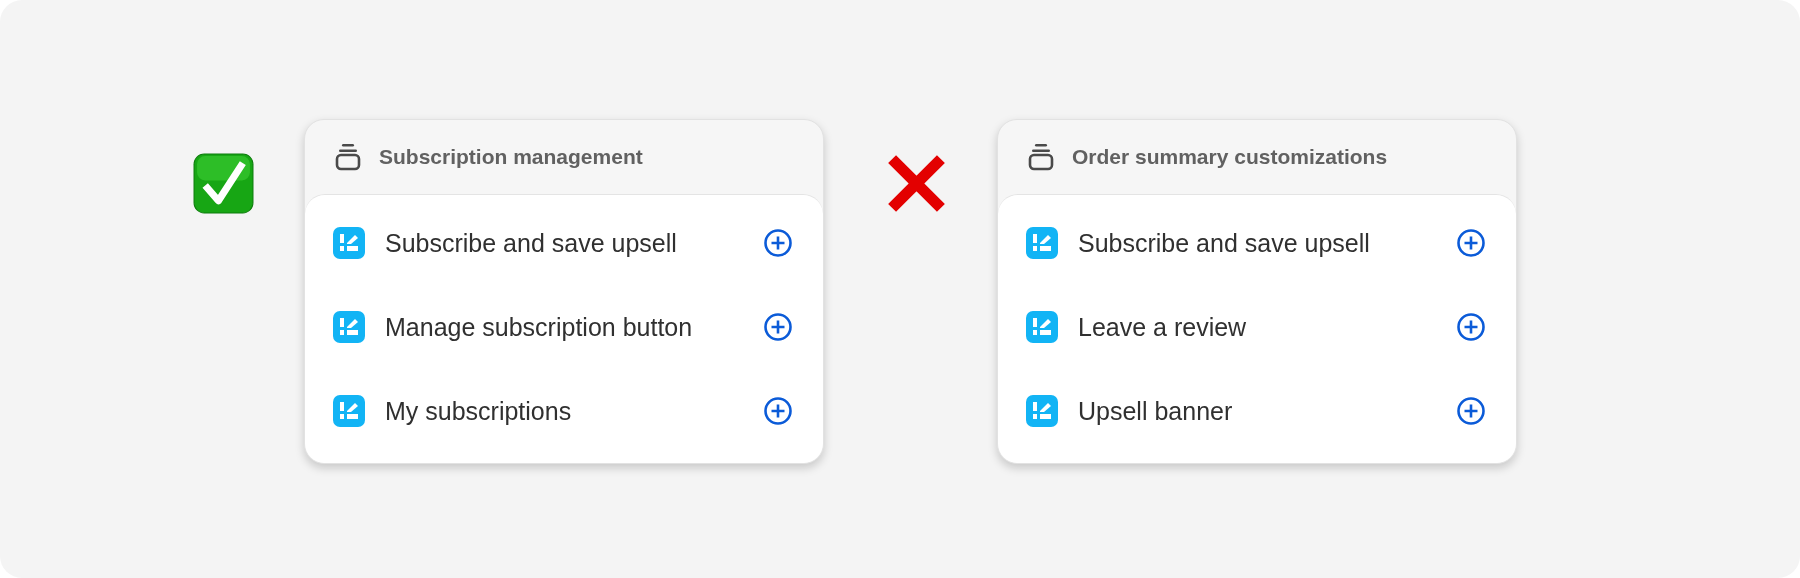 This screenshot has height=578, width=1800. What do you see at coordinates (511, 157) in the screenshot?
I see `card-title: Subscription management` at bounding box center [511, 157].